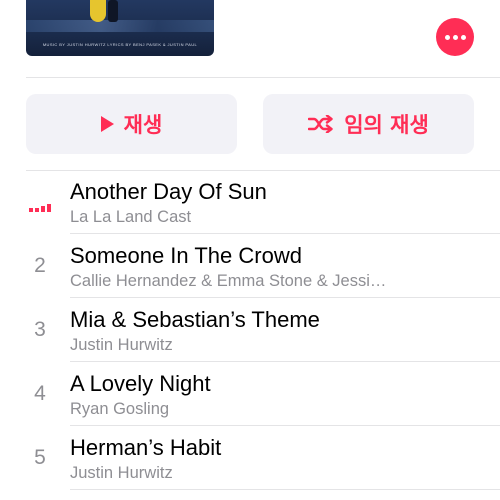 This screenshot has width=500, height=500. Describe the element at coordinates (186, 255) in the screenshot. I see `track-title: Someone In The Crowd` at that location.